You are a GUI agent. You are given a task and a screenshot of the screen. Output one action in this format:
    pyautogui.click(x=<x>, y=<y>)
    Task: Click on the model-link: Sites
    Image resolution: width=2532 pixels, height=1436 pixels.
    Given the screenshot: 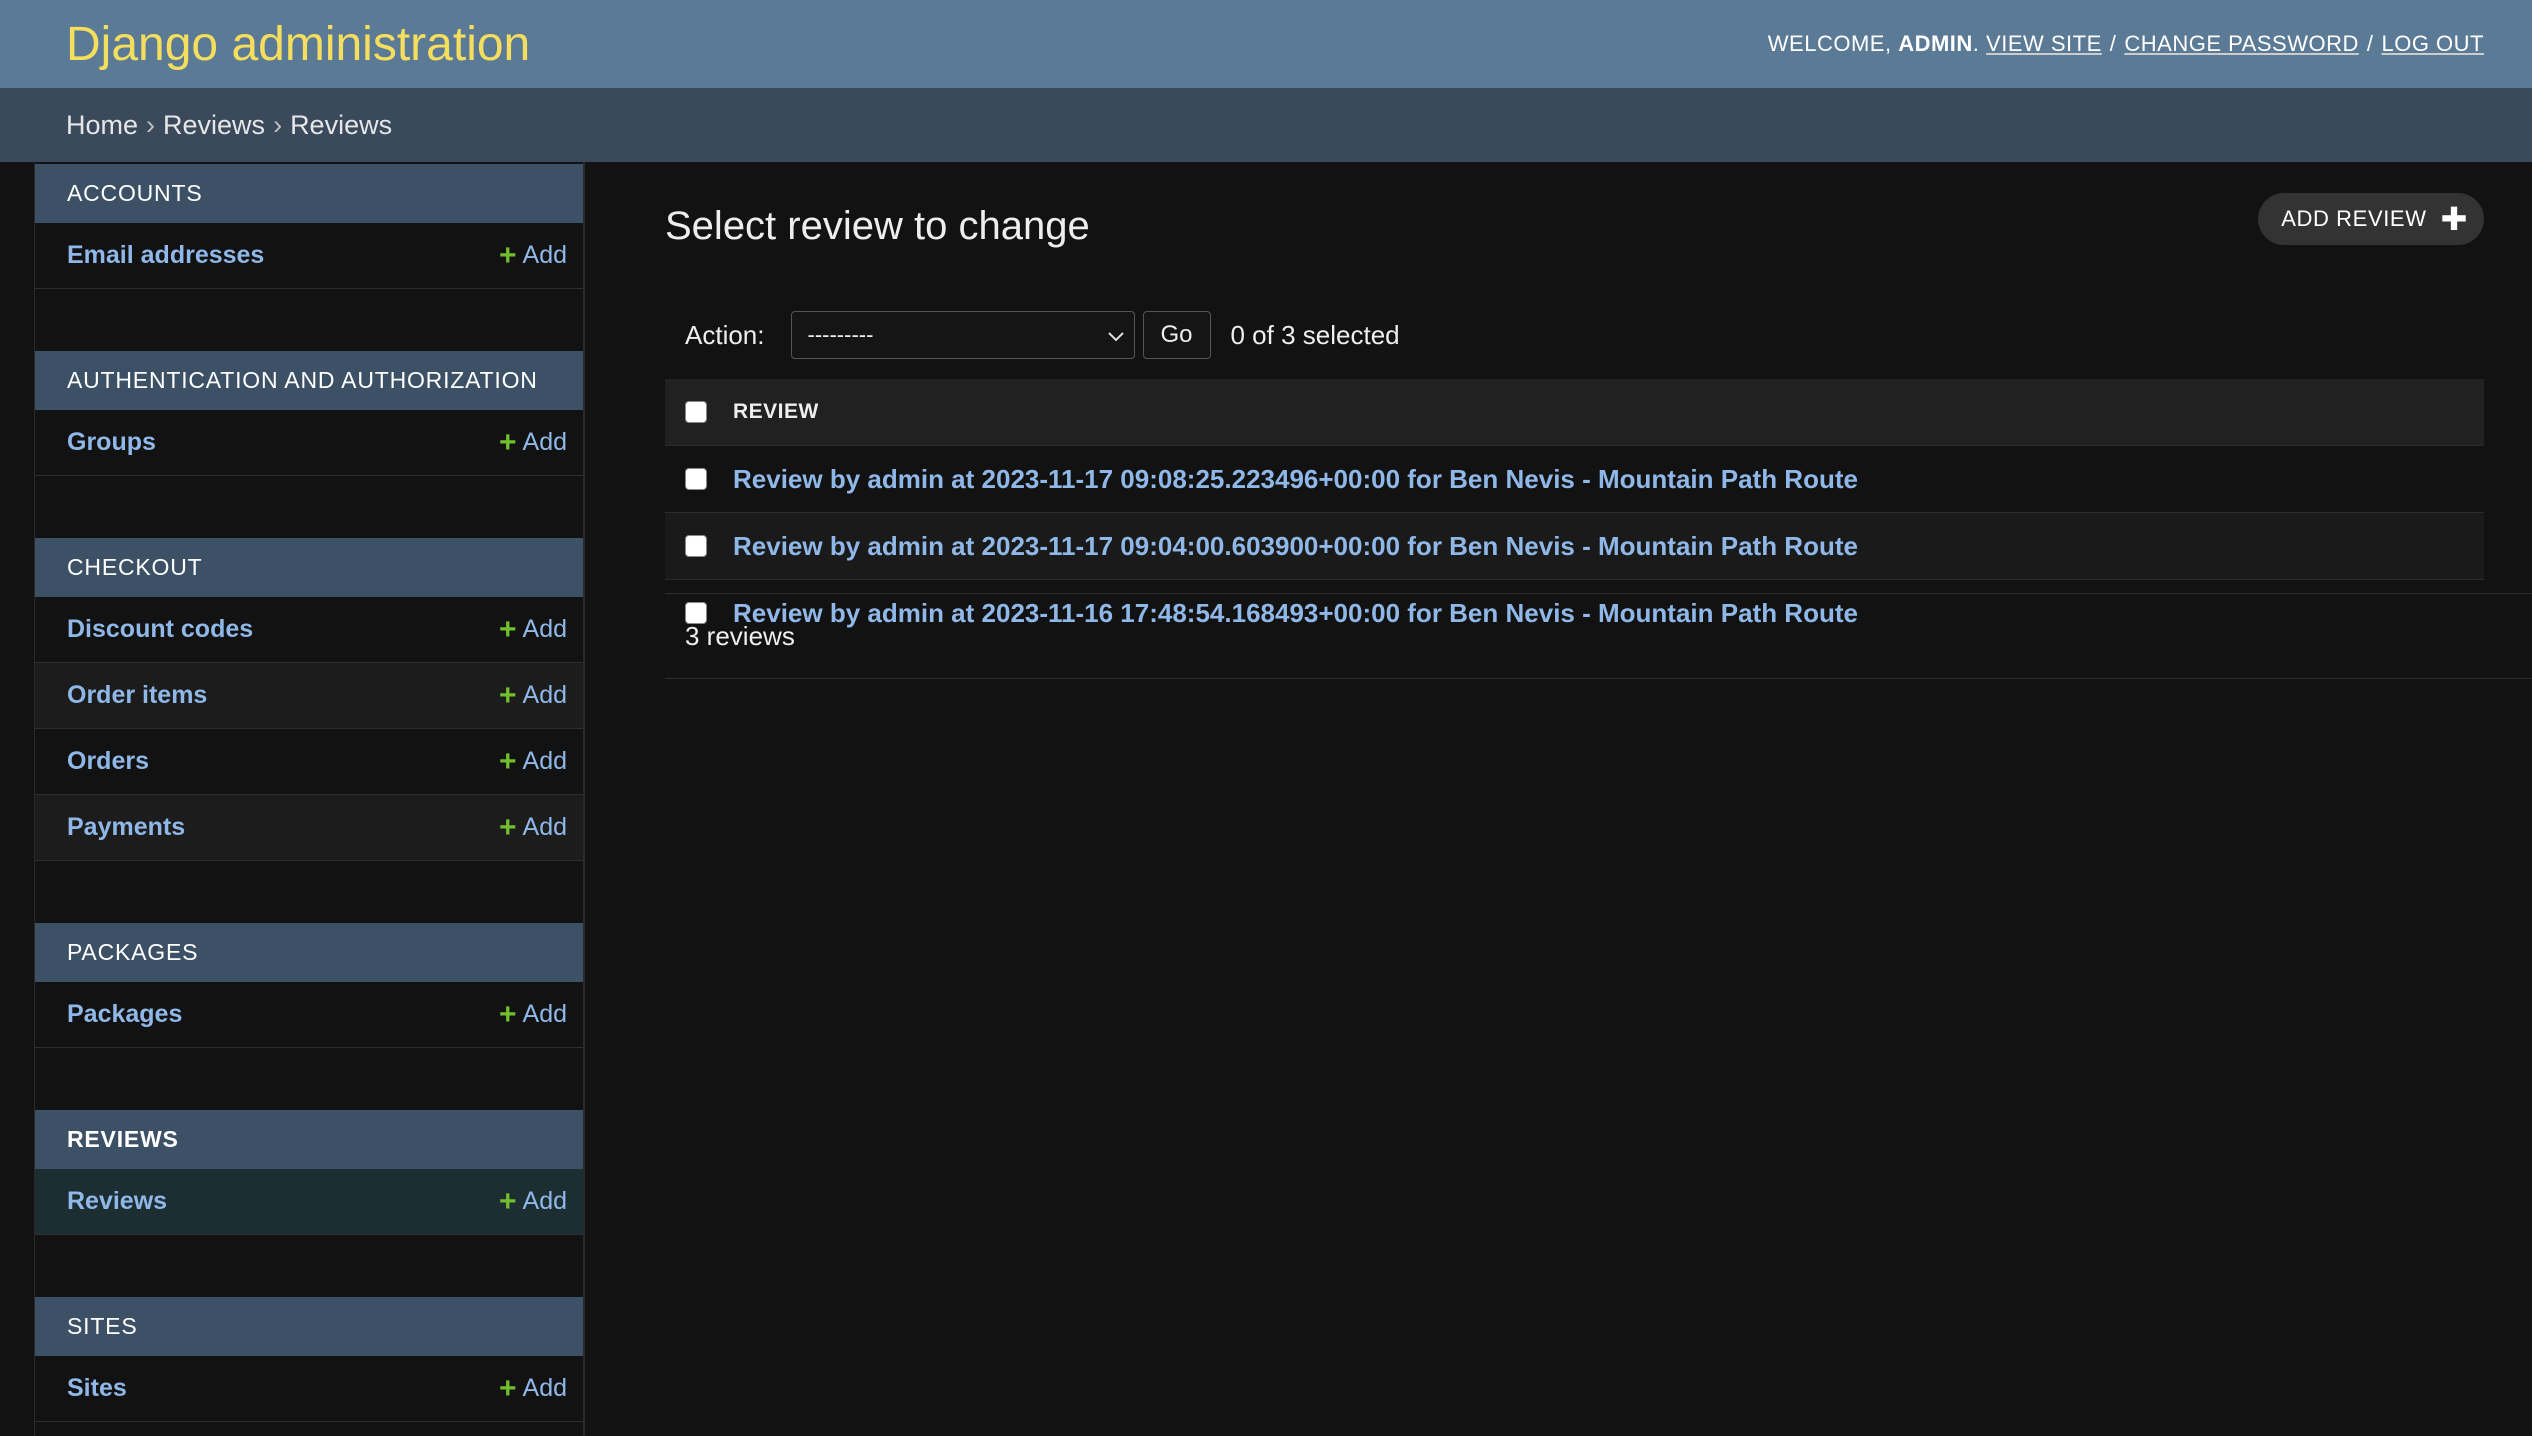 What is the action you would take?
    pyautogui.click(x=97, y=1388)
    